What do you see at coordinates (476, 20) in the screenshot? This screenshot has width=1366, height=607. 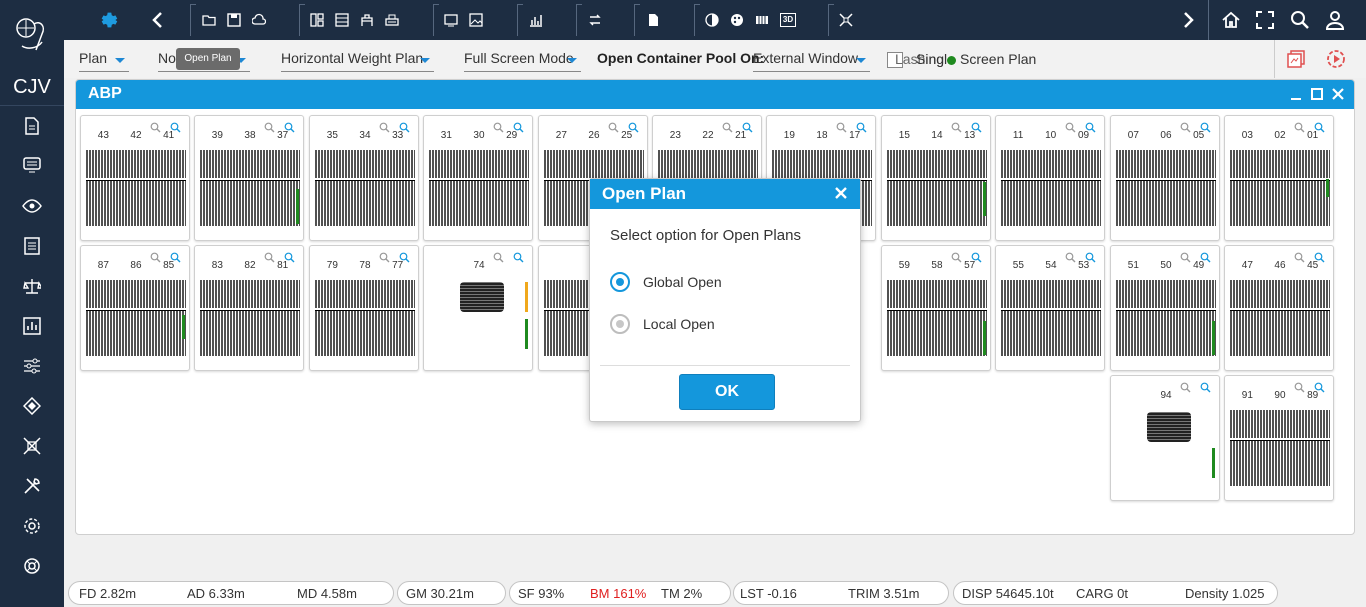 I see `image-icon` at bounding box center [476, 20].